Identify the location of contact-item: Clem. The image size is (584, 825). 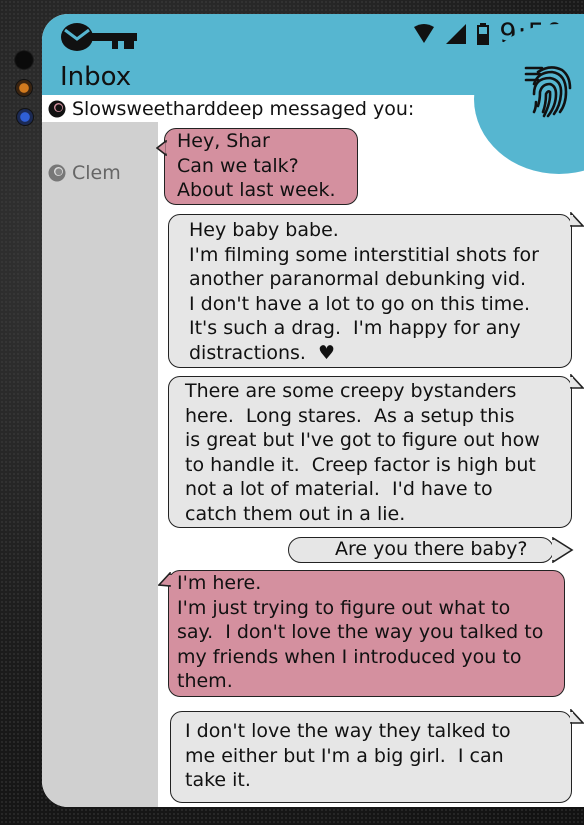
(84, 173).